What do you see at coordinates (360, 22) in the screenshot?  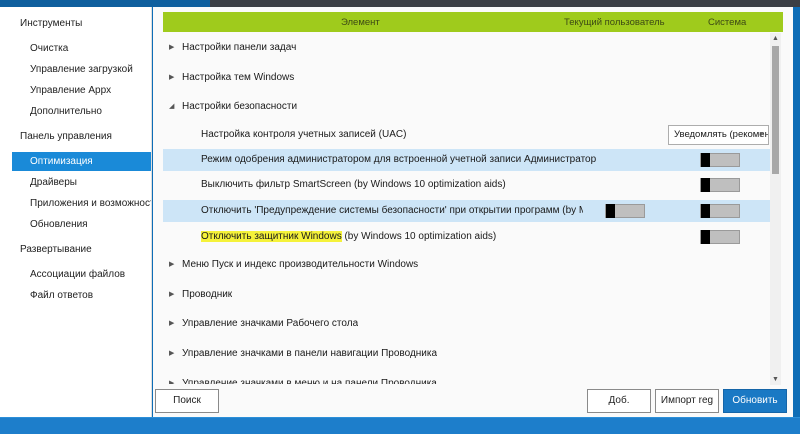 I see `header-element: Элемент` at bounding box center [360, 22].